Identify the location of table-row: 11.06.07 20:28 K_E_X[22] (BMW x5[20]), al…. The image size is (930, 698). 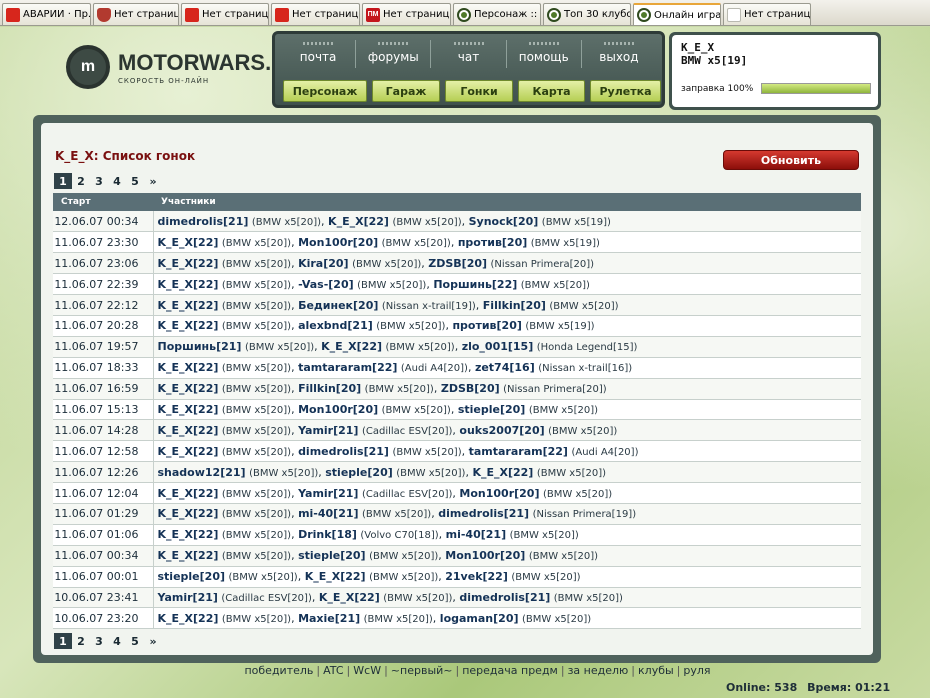
(457, 326).